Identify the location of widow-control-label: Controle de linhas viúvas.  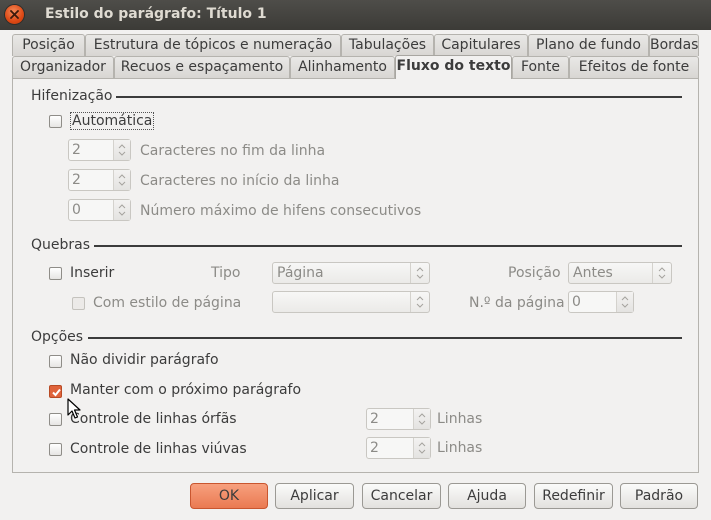
(158, 449).